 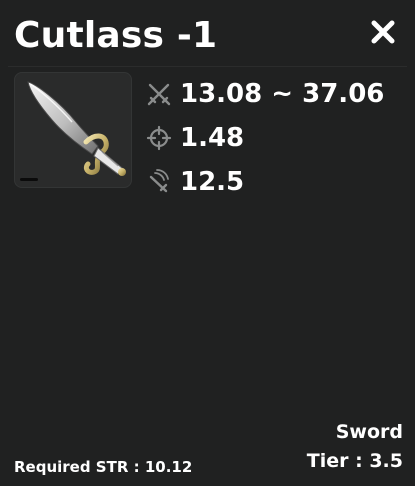 I want to click on crosshair-icon, so click(x=159, y=138).